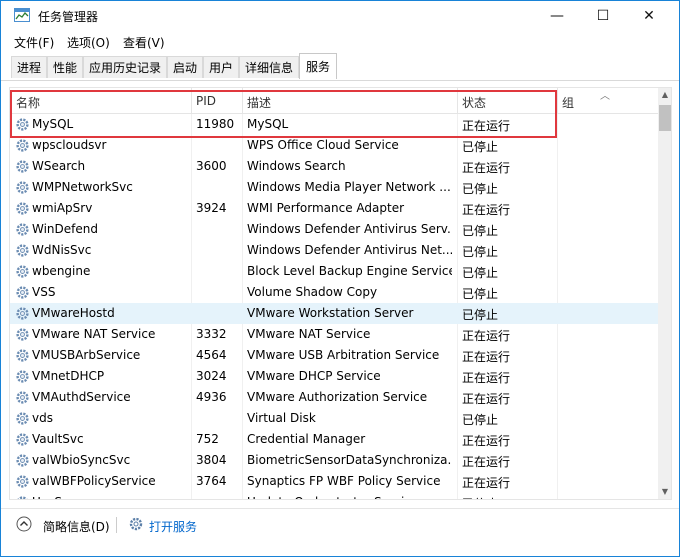 The height and width of the screenshot is (557, 680). I want to click on service-description: Virtual Disk, so click(281, 418).